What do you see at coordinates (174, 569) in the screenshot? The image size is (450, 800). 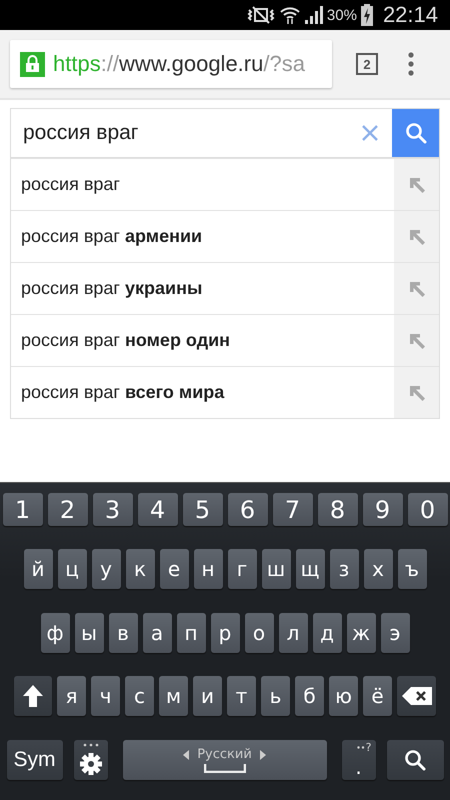 I see `keyboard-key: е` at bounding box center [174, 569].